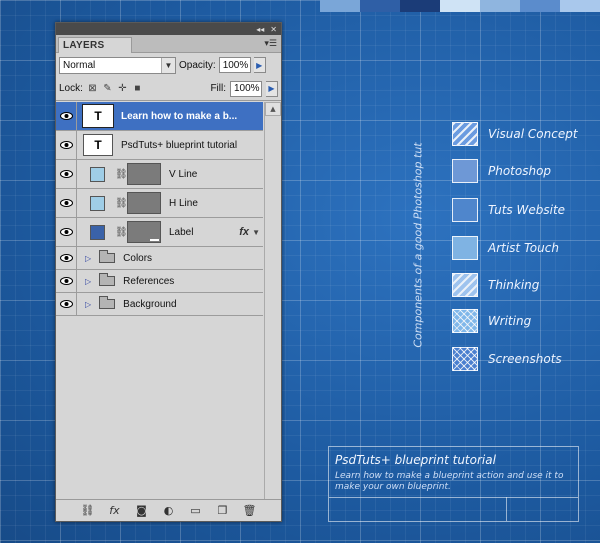  Describe the element at coordinates (138, 258) in the screenshot. I see `layer-name: Colors` at that location.